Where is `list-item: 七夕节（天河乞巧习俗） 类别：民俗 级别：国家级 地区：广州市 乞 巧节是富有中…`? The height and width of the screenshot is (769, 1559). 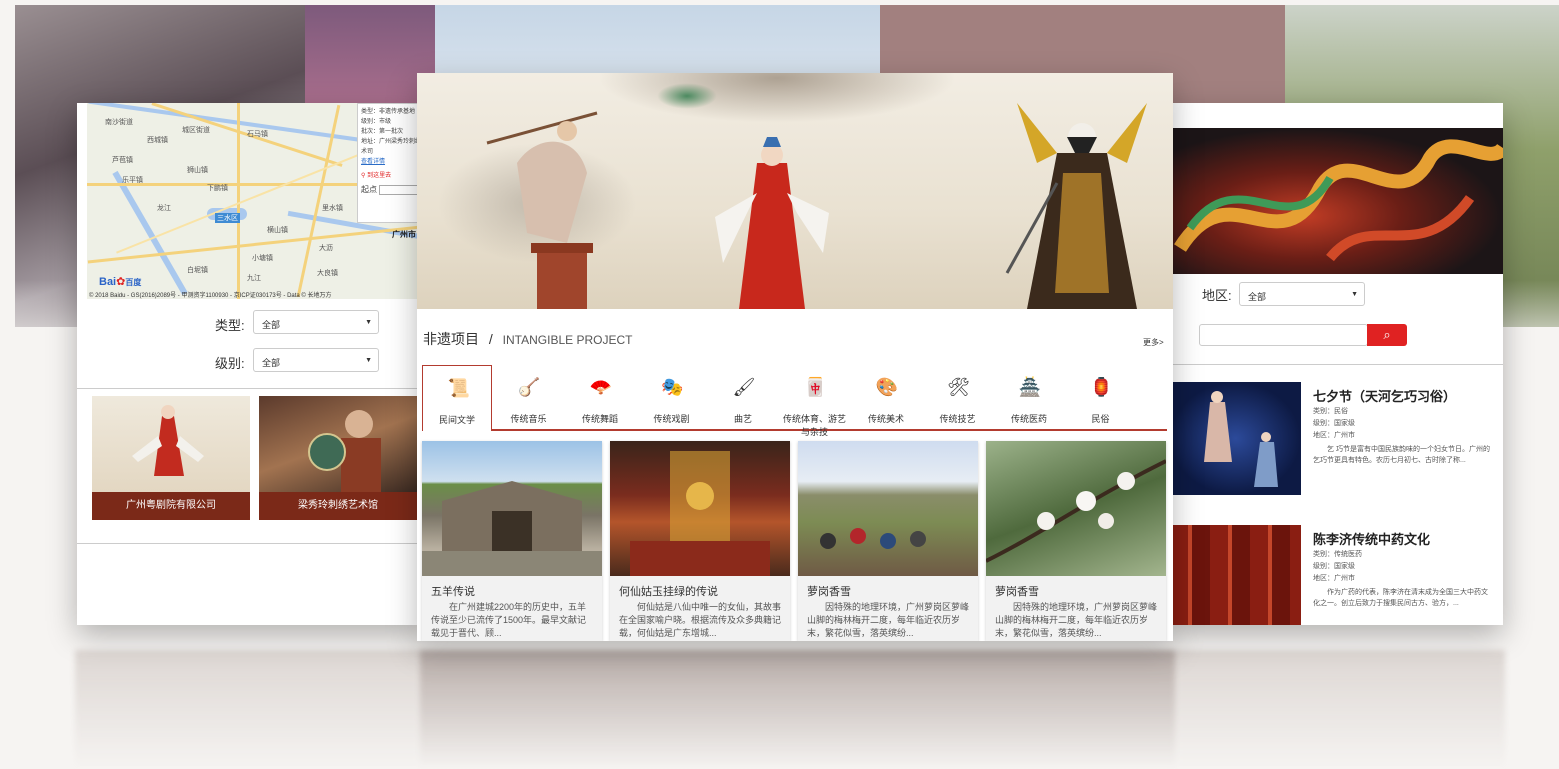 list-item: 七夕节（天河乞巧习俗） 类别：民俗 级别：国家级 地区：广州市 乞 巧节是富有中… is located at coordinates (1336, 442).